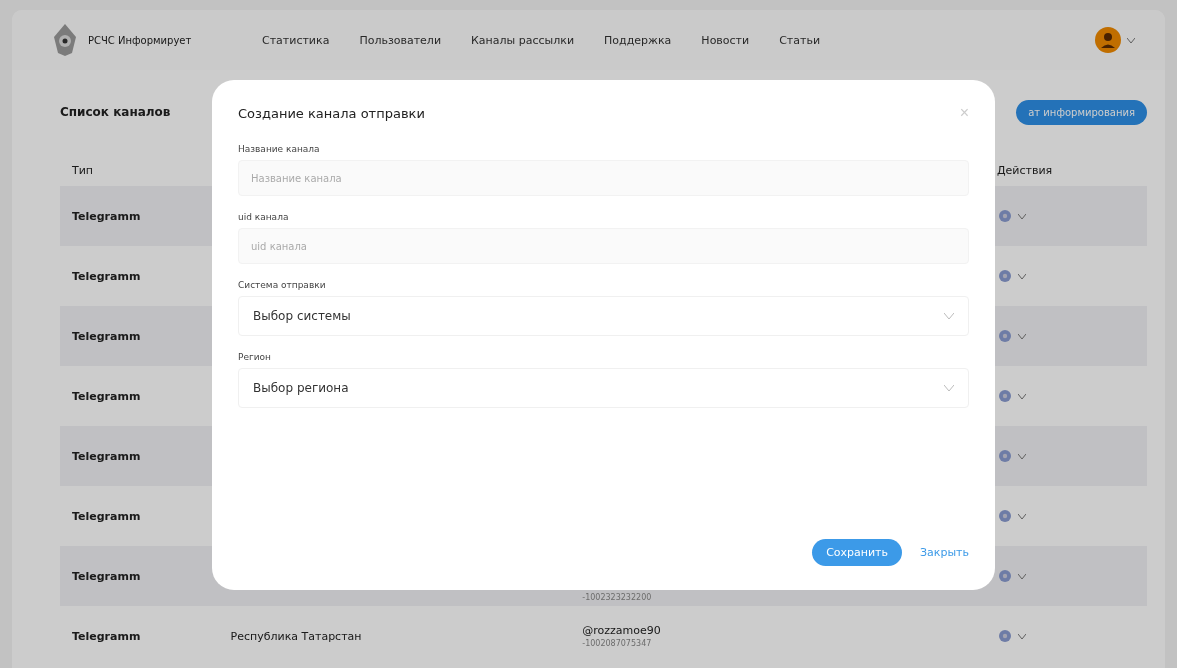 This screenshot has height=668, width=1177. What do you see at coordinates (523, 40) in the screenshot?
I see `nav-link: Каналы рассылки` at bounding box center [523, 40].